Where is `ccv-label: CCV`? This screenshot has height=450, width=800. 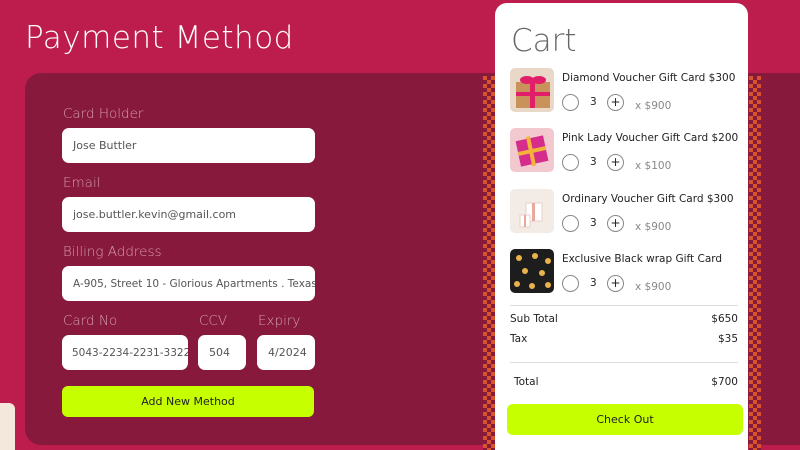 ccv-label: CCV is located at coordinates (213, 321).